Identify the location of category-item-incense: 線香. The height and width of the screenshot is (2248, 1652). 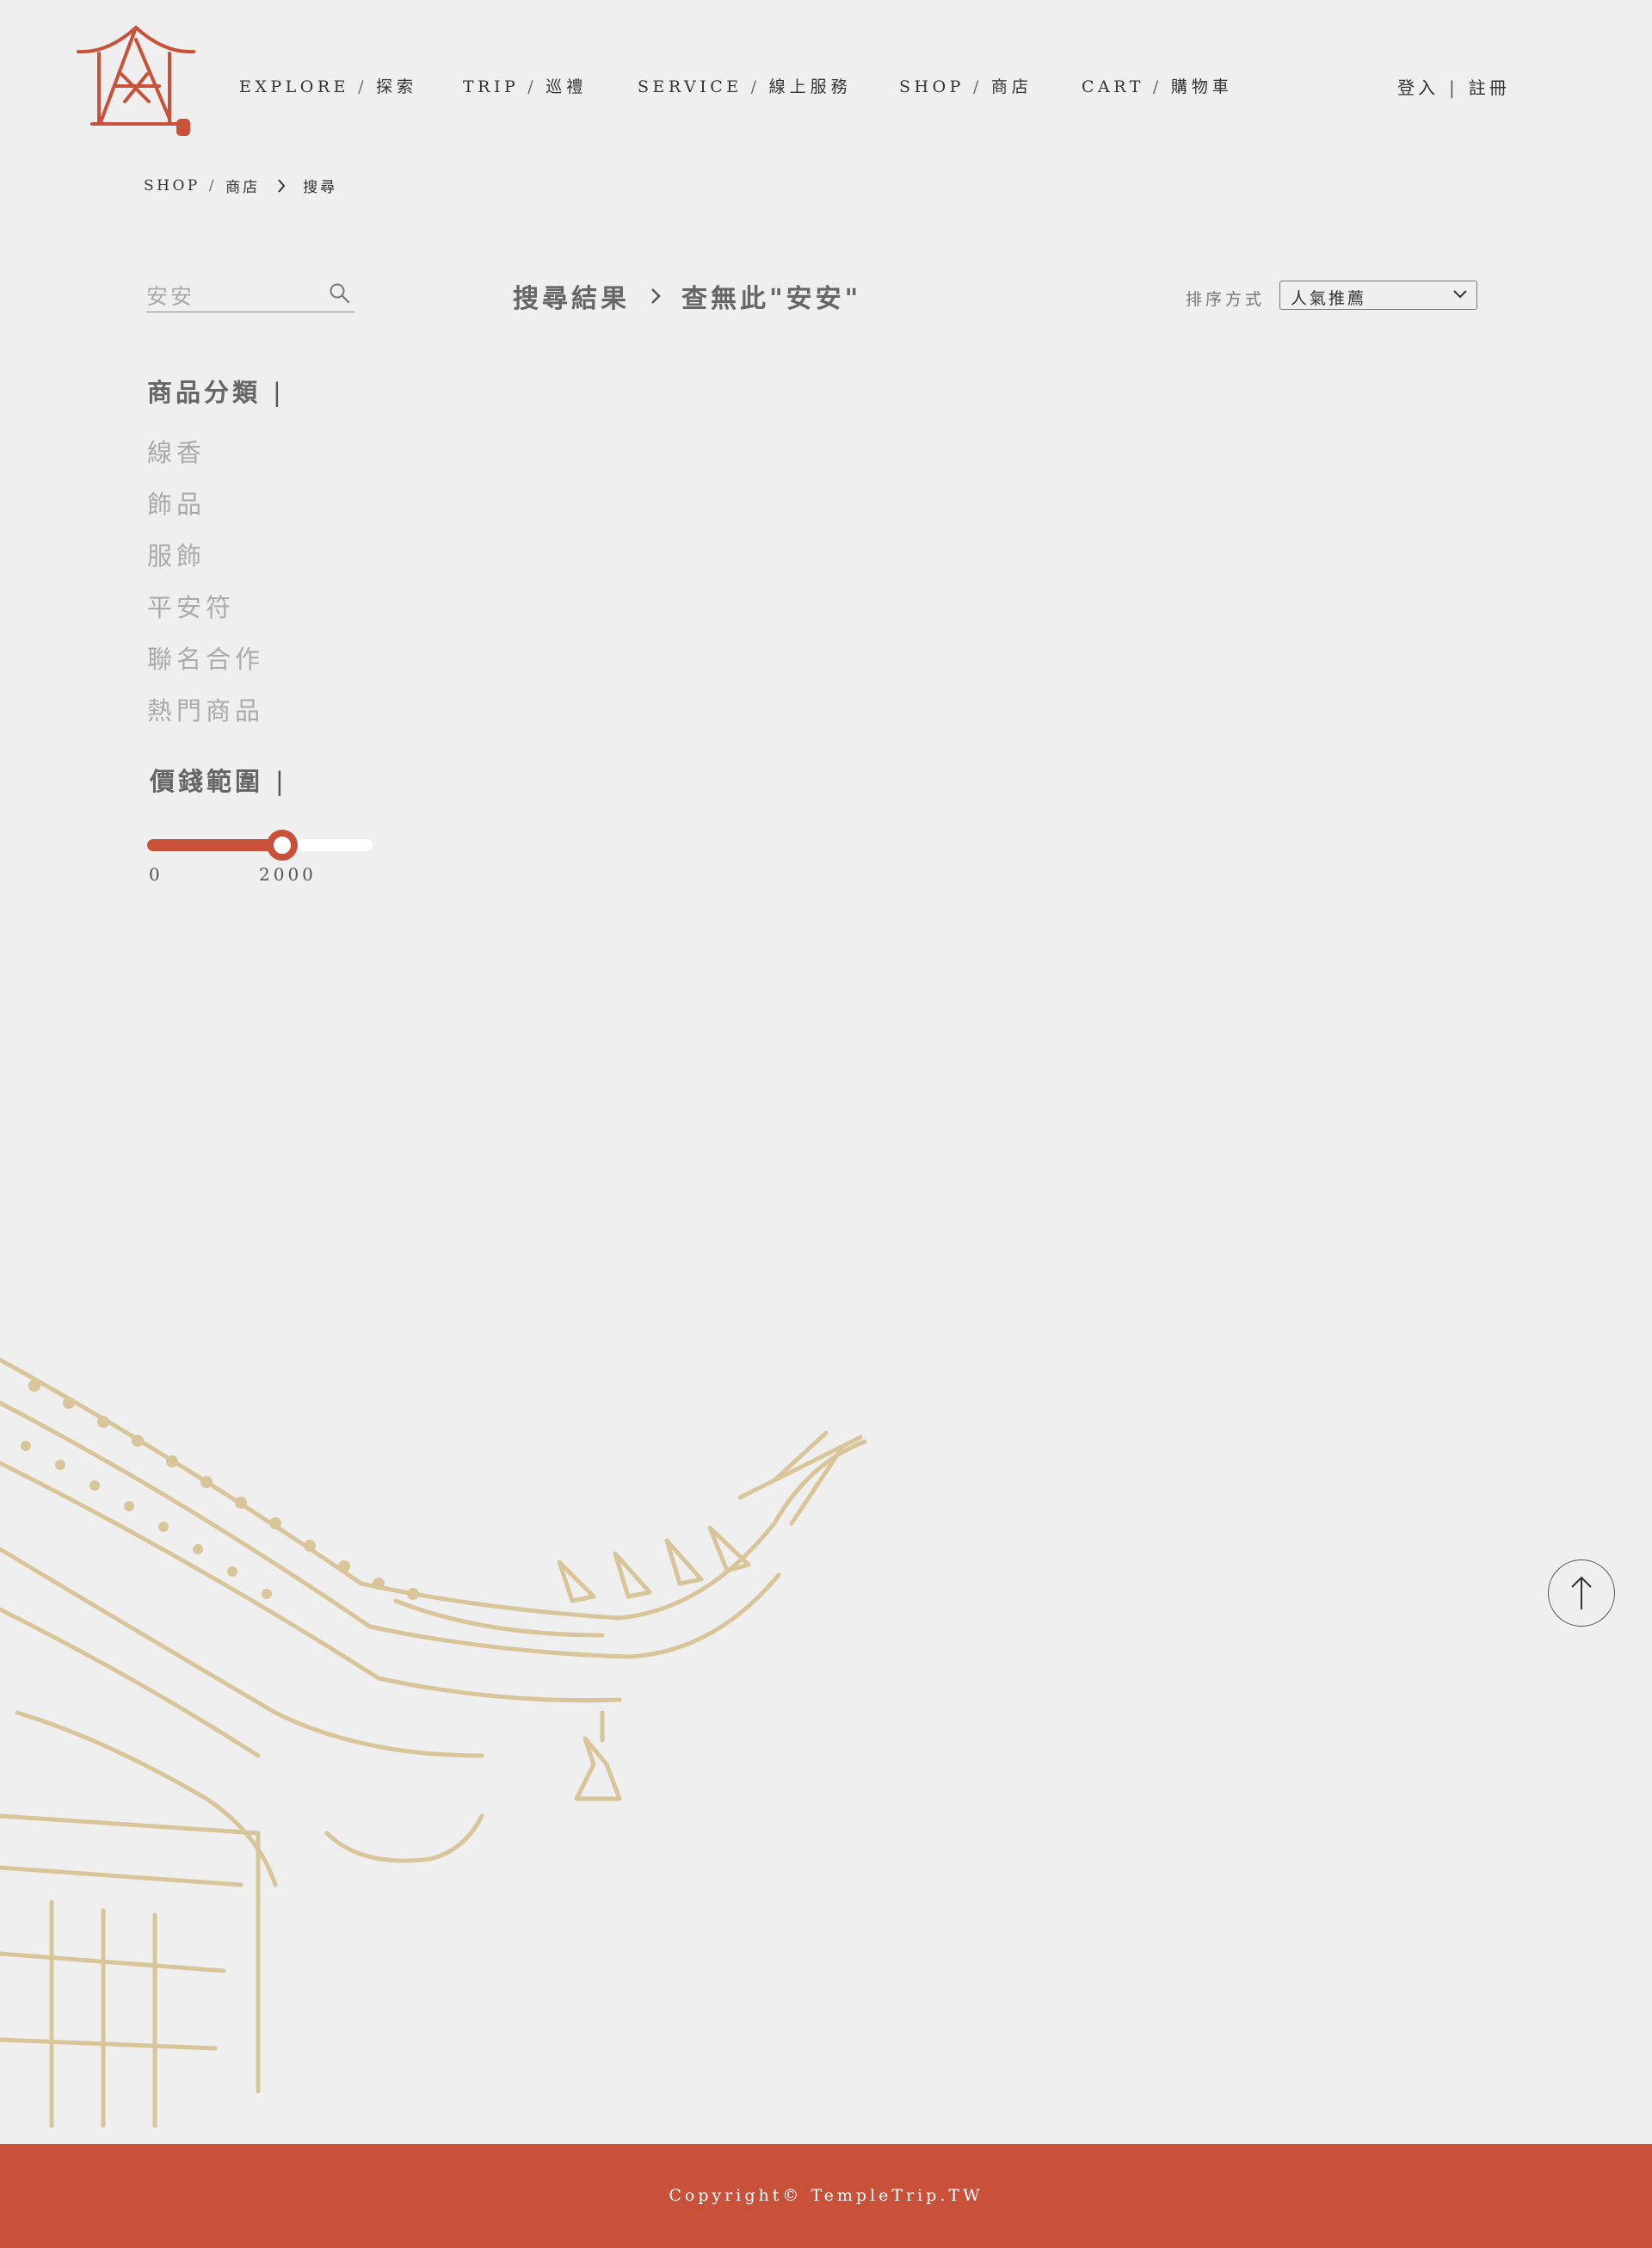
(205, 461).